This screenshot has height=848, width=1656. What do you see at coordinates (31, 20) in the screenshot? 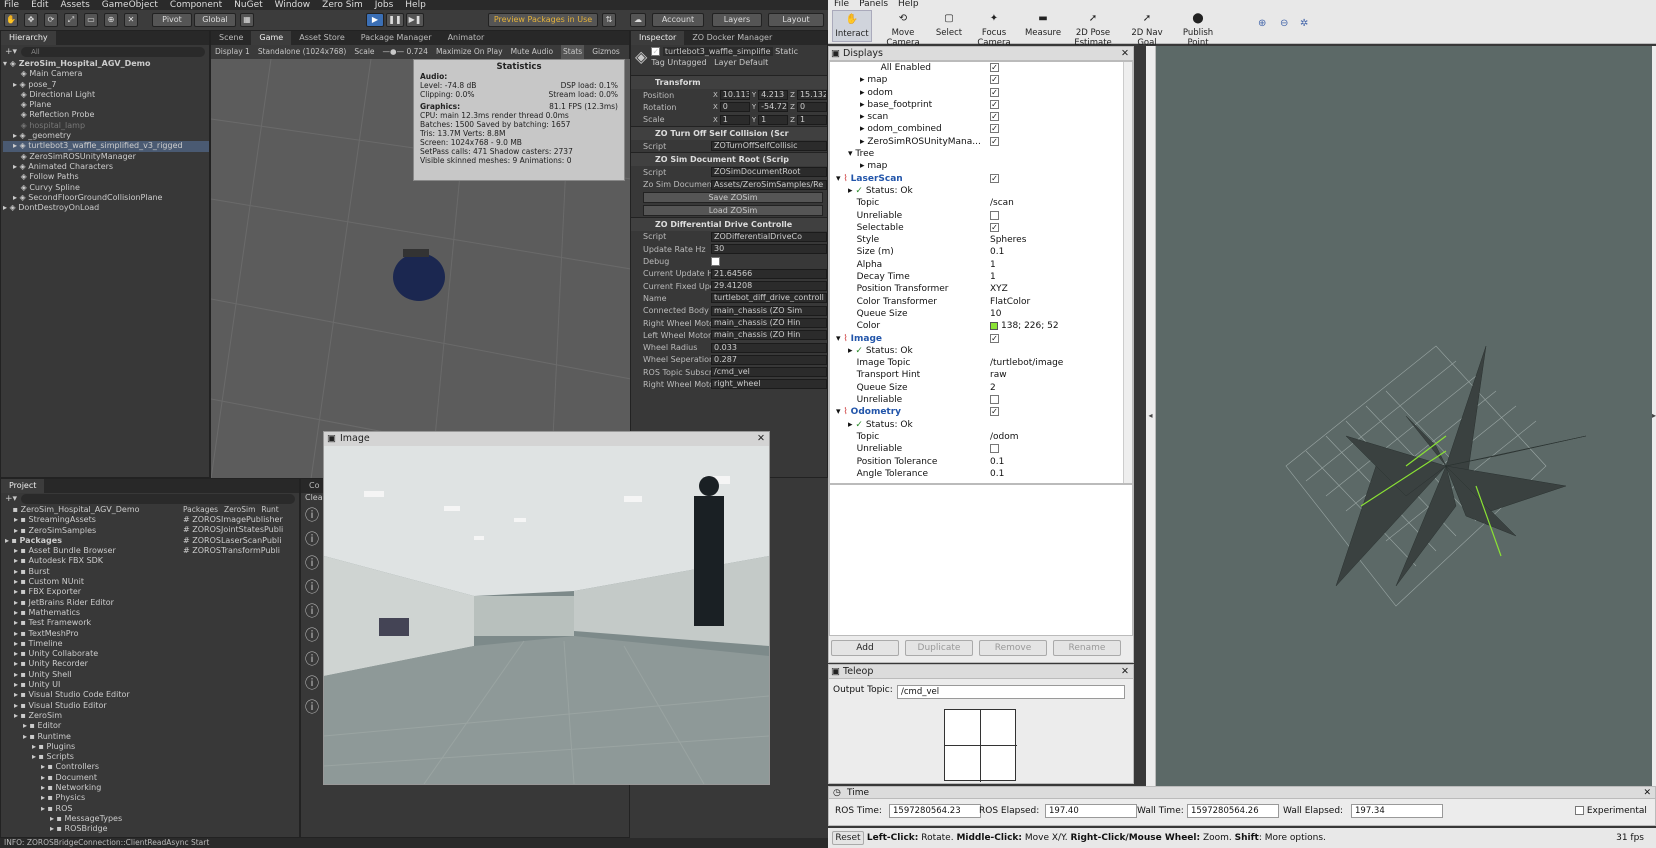
I see `move-tool-icon: ✥` at bounding box center [31, 20].